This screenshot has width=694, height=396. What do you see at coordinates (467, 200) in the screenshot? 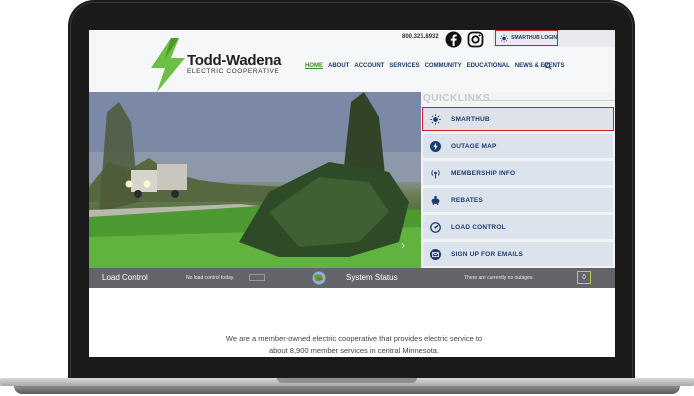
I see `quicklink-label: REBATES` at bounding box center [467, 200].